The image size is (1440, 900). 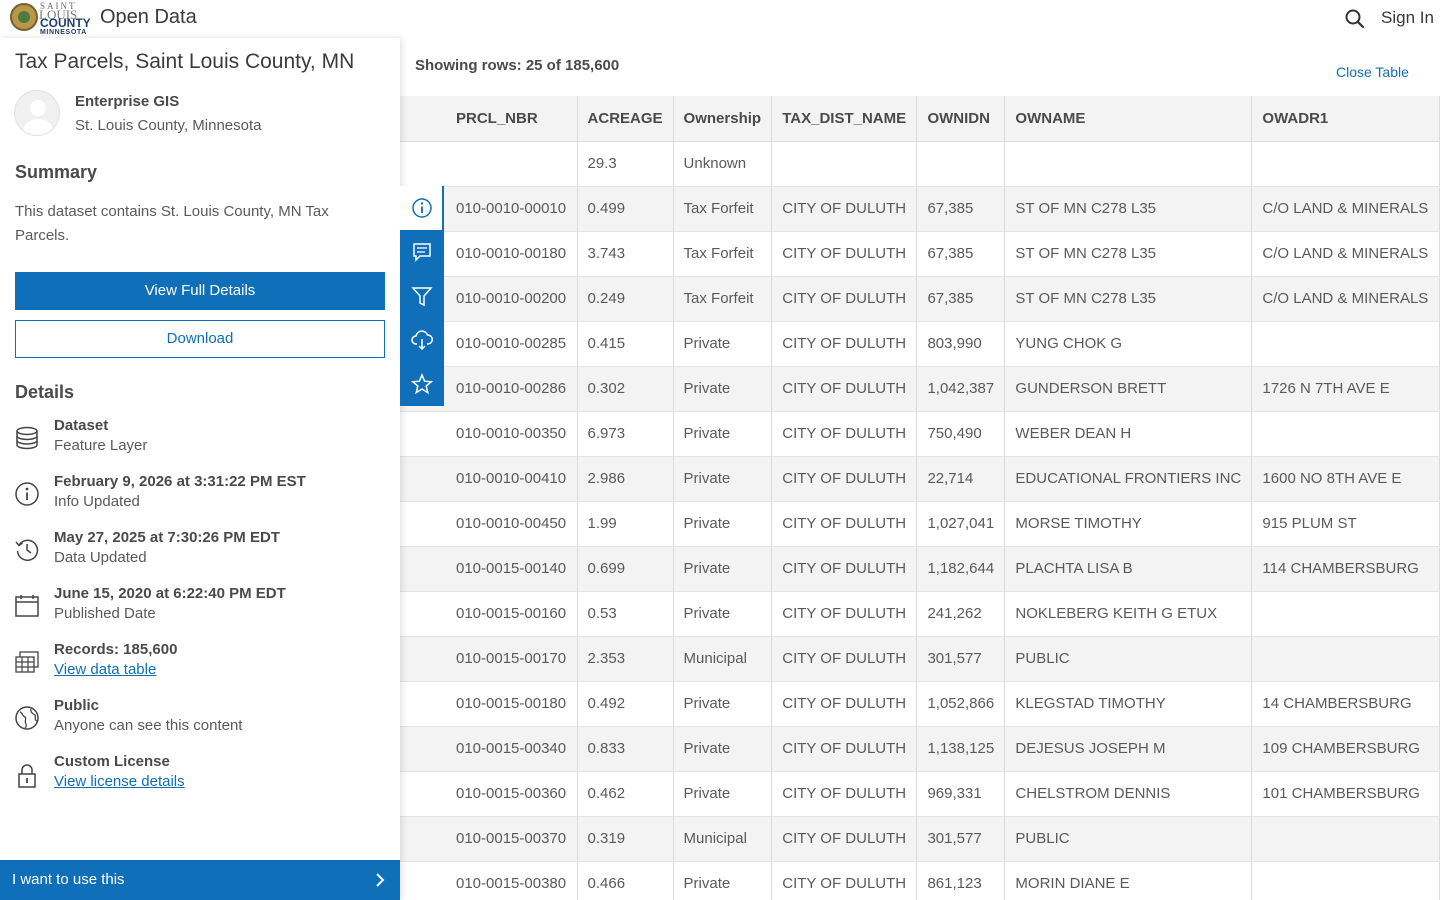 What do you see at coordinates (961, 209) in the screenshot?
I see `table-cell: 67,385` at bounding box center [961, 209].